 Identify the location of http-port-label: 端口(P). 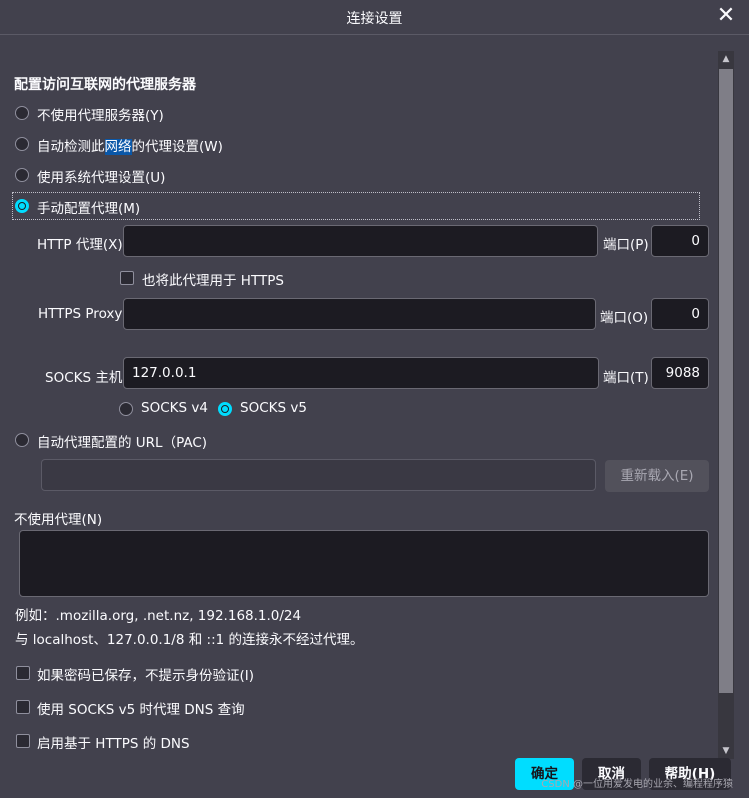
(626, 245).